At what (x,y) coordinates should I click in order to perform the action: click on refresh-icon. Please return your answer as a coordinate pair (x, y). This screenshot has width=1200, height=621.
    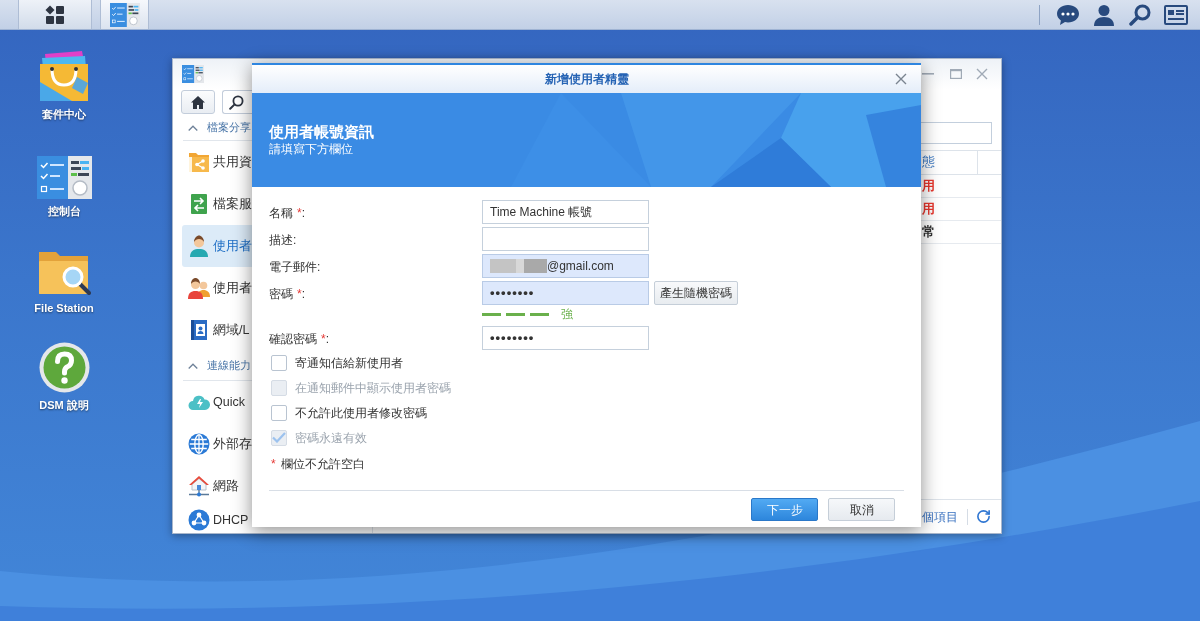
    Looking at the image, I should click on (983, 516).